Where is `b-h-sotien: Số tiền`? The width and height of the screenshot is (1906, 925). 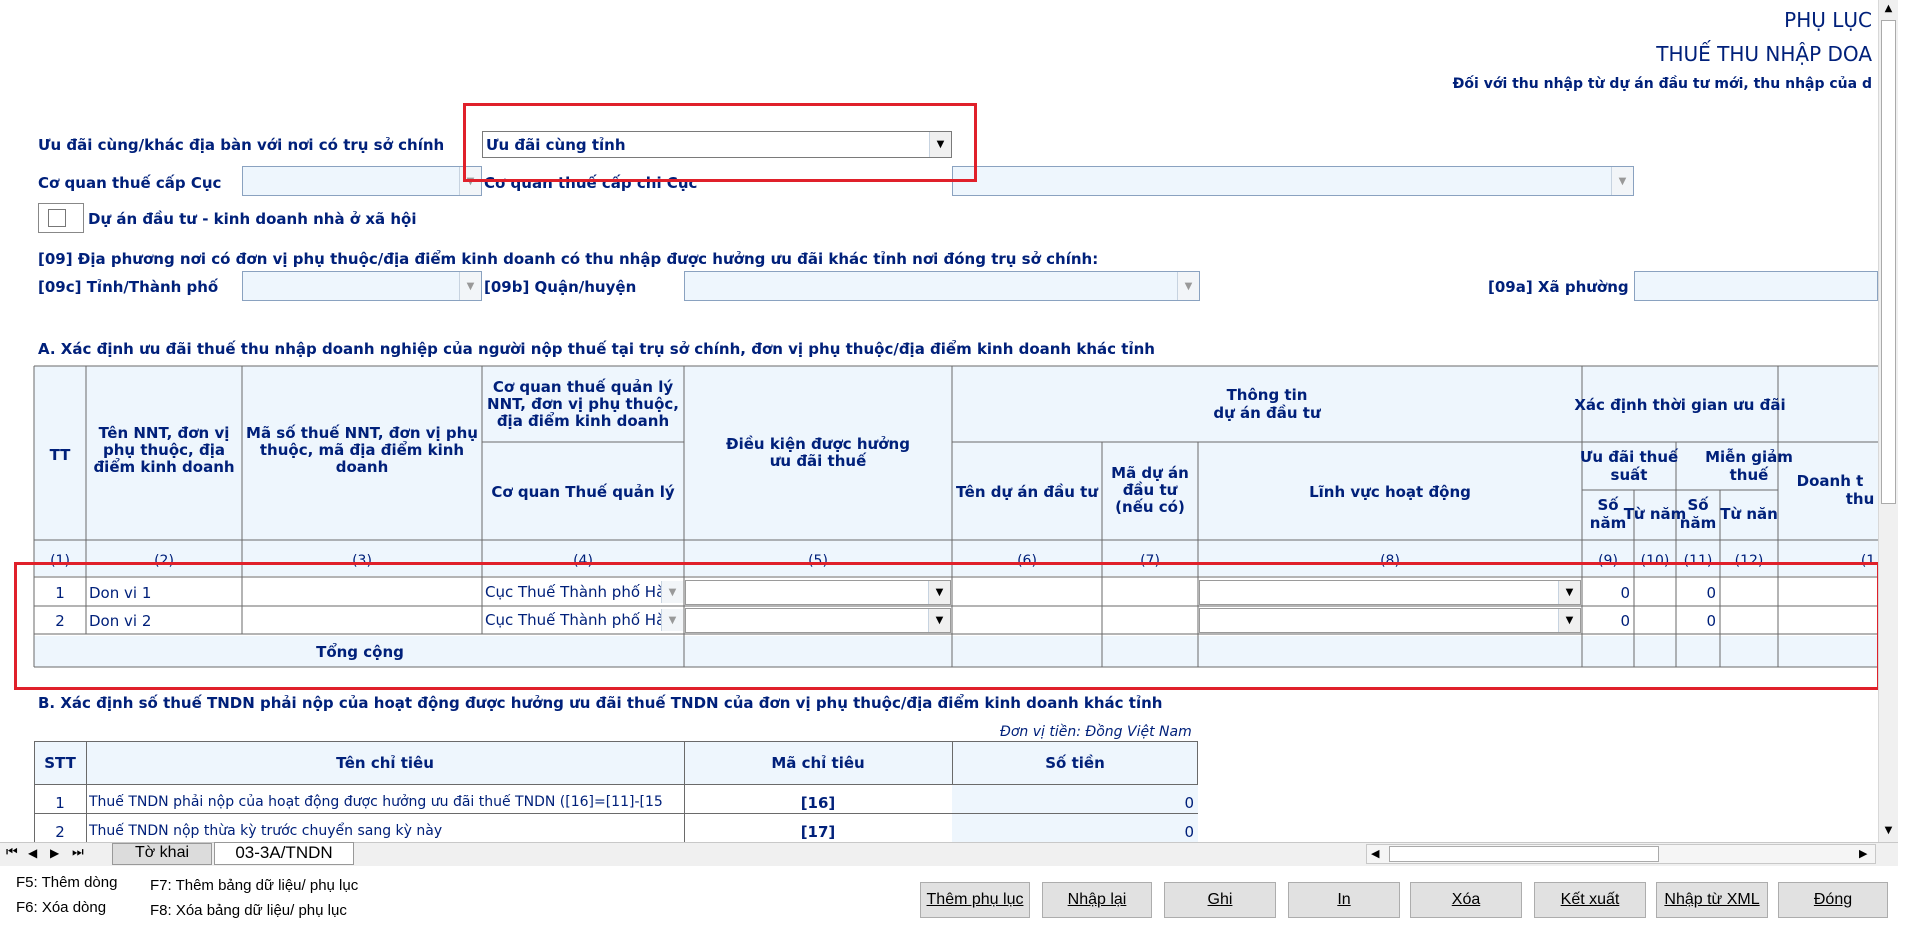 b-h-sotien: Số tiền is located at coordinates (1075, 763).